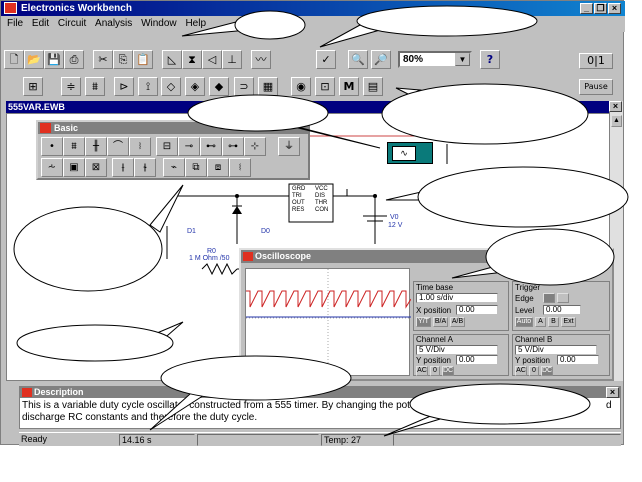 Image resolution: width=642 pixels, height=482 pixels. Describe the element at coordinates (233, 146) in the screenshot. I see `voltage-switch-icon: ⊶` at that location.